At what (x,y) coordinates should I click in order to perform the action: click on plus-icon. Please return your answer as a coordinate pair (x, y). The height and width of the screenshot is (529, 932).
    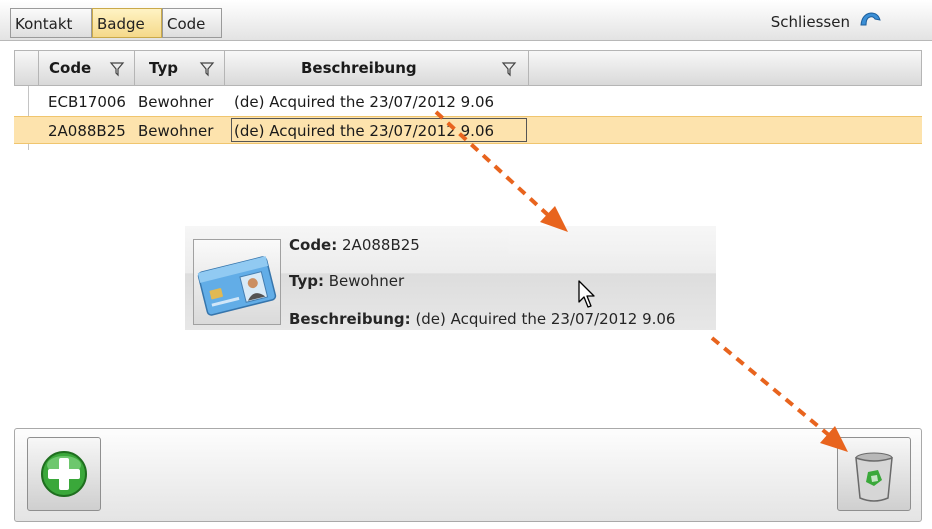
    Looking at the image, I should click on (64, 482).